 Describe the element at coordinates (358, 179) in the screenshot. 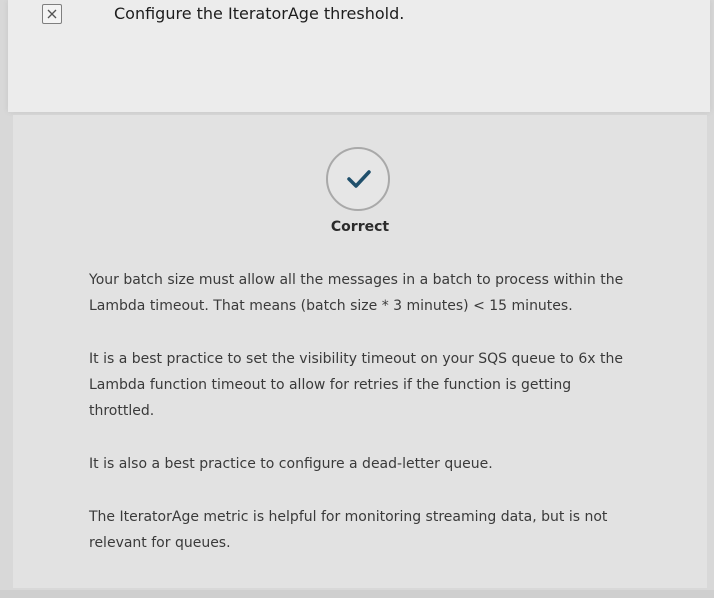

I see `checkmark-icon` at that location.